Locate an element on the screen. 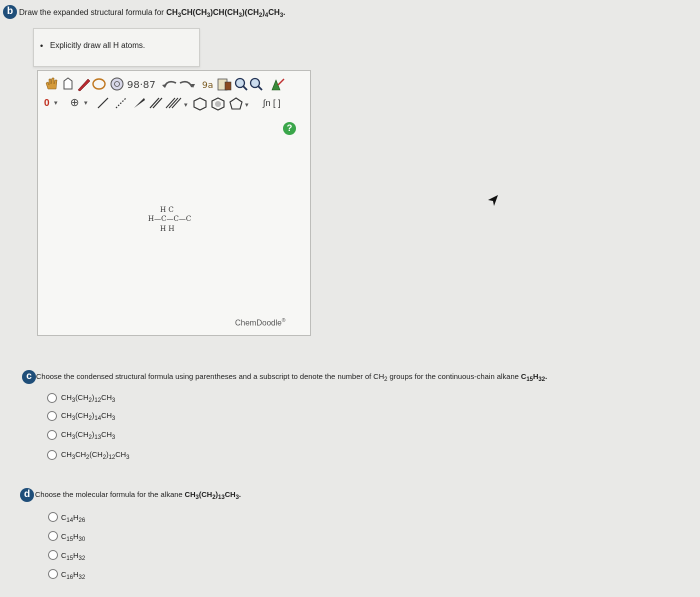 The width and height of the screenshot is (700, 597). template-icon: 9a is located at coordinates (207, 86).